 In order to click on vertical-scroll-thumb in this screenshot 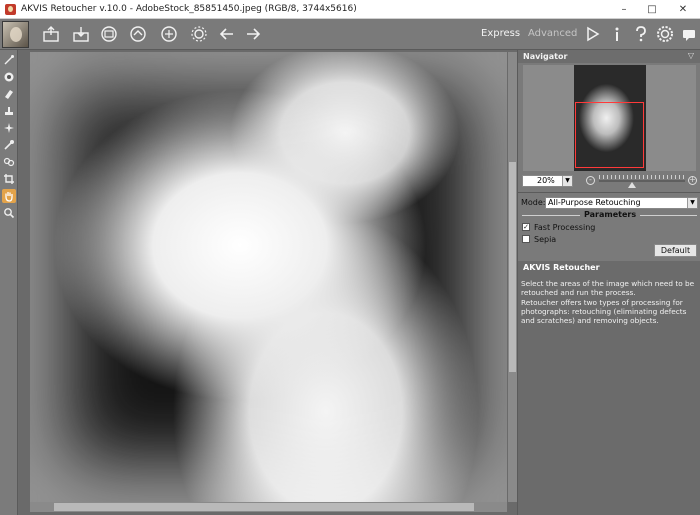, I will do `click(512, 267)`.